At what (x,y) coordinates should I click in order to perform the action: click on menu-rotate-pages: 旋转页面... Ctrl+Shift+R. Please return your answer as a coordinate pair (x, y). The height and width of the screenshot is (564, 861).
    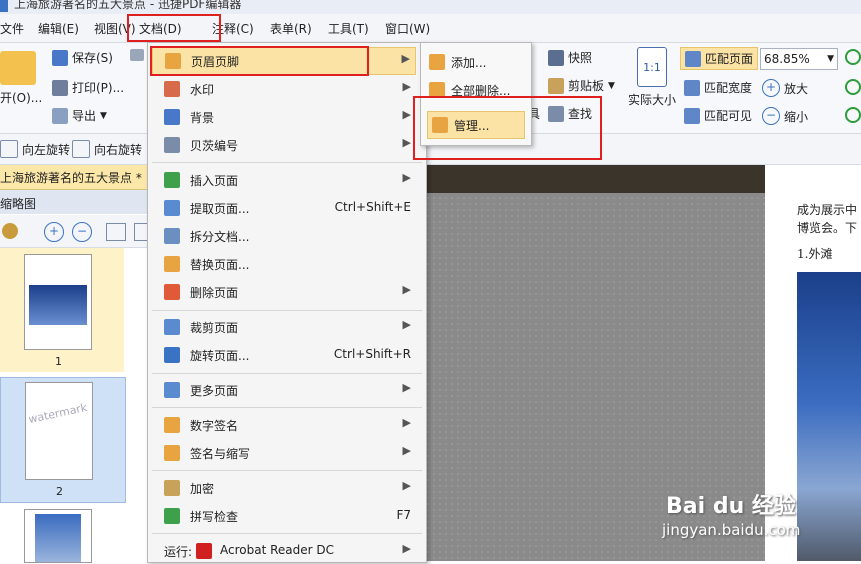
    Looking at the image, I should click on (287, 355).